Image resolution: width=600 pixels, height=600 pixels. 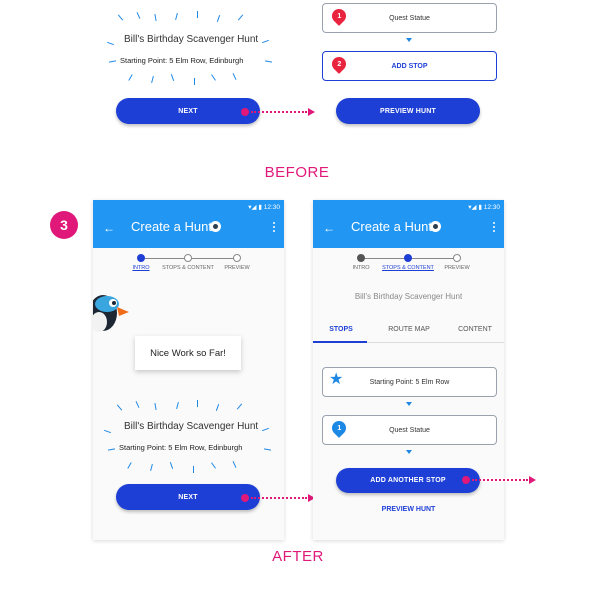 What do you see at coordinates (408, 480) in the screenshot?
I see `add-another-stop-button: ADD ANOTHER STOP` at bounding box center [408, 480].